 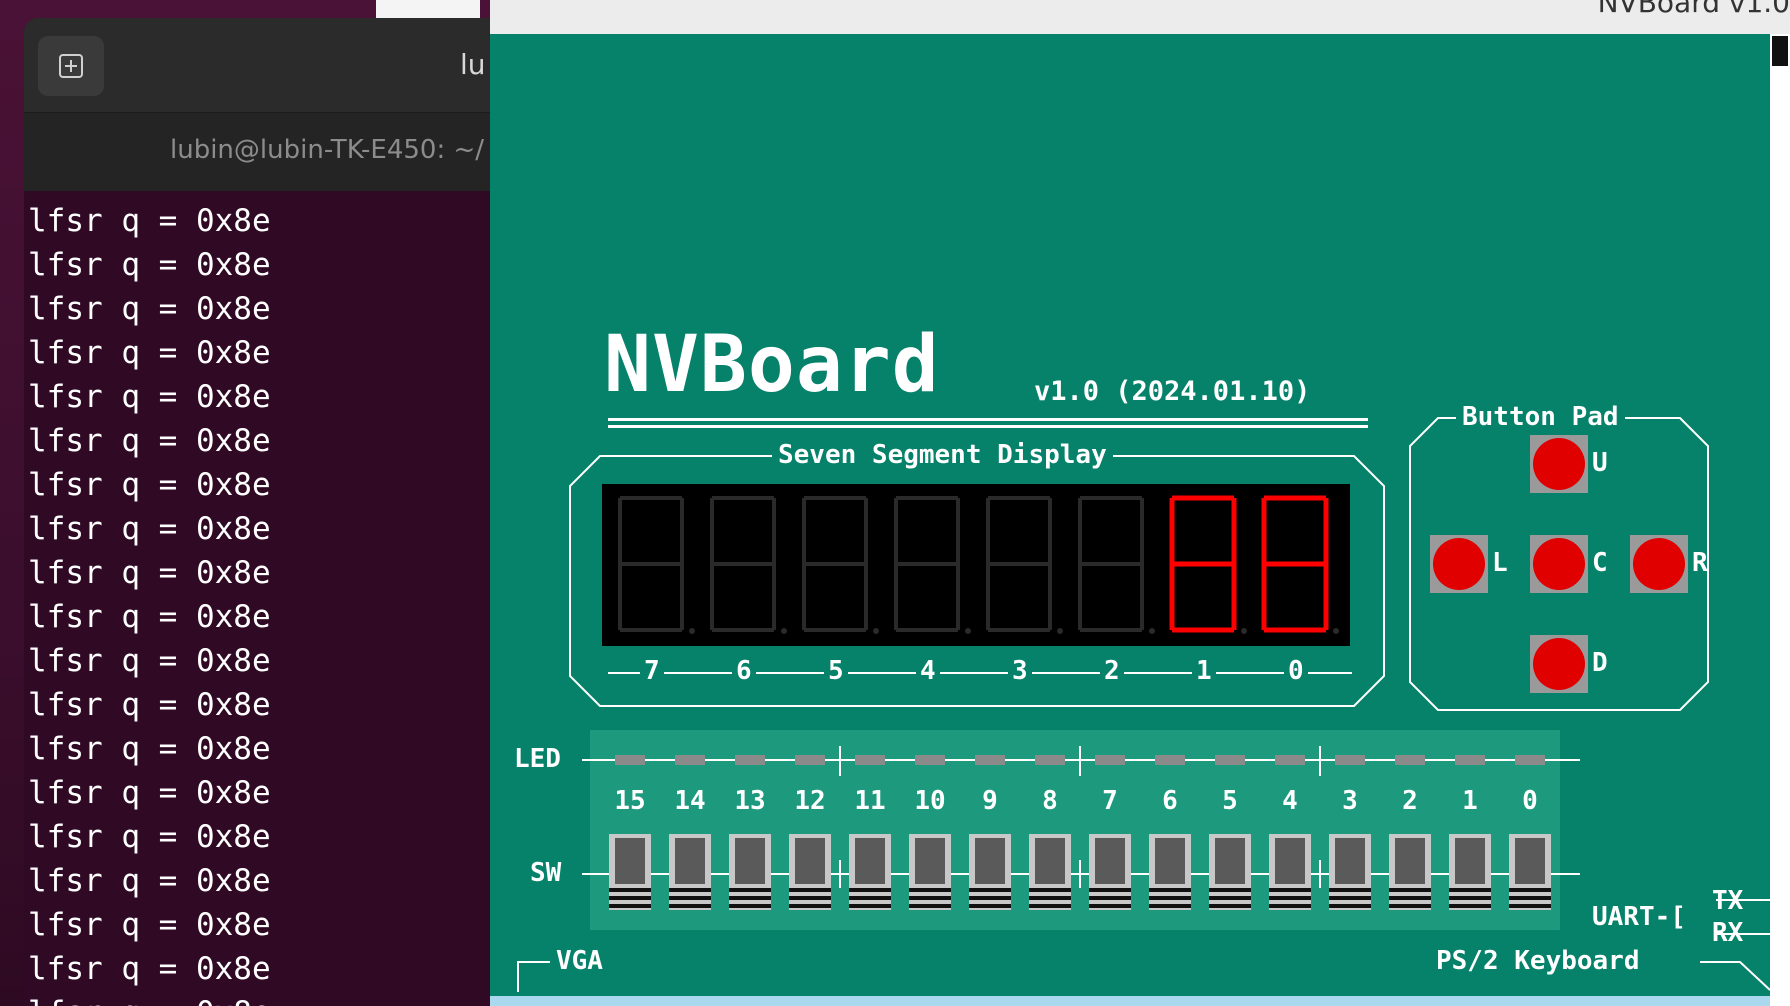 What do you see at coordinates (744, 671) in the screenshot?
I see `seven-seg-index-6: 6` at bounding box center [744, 671].